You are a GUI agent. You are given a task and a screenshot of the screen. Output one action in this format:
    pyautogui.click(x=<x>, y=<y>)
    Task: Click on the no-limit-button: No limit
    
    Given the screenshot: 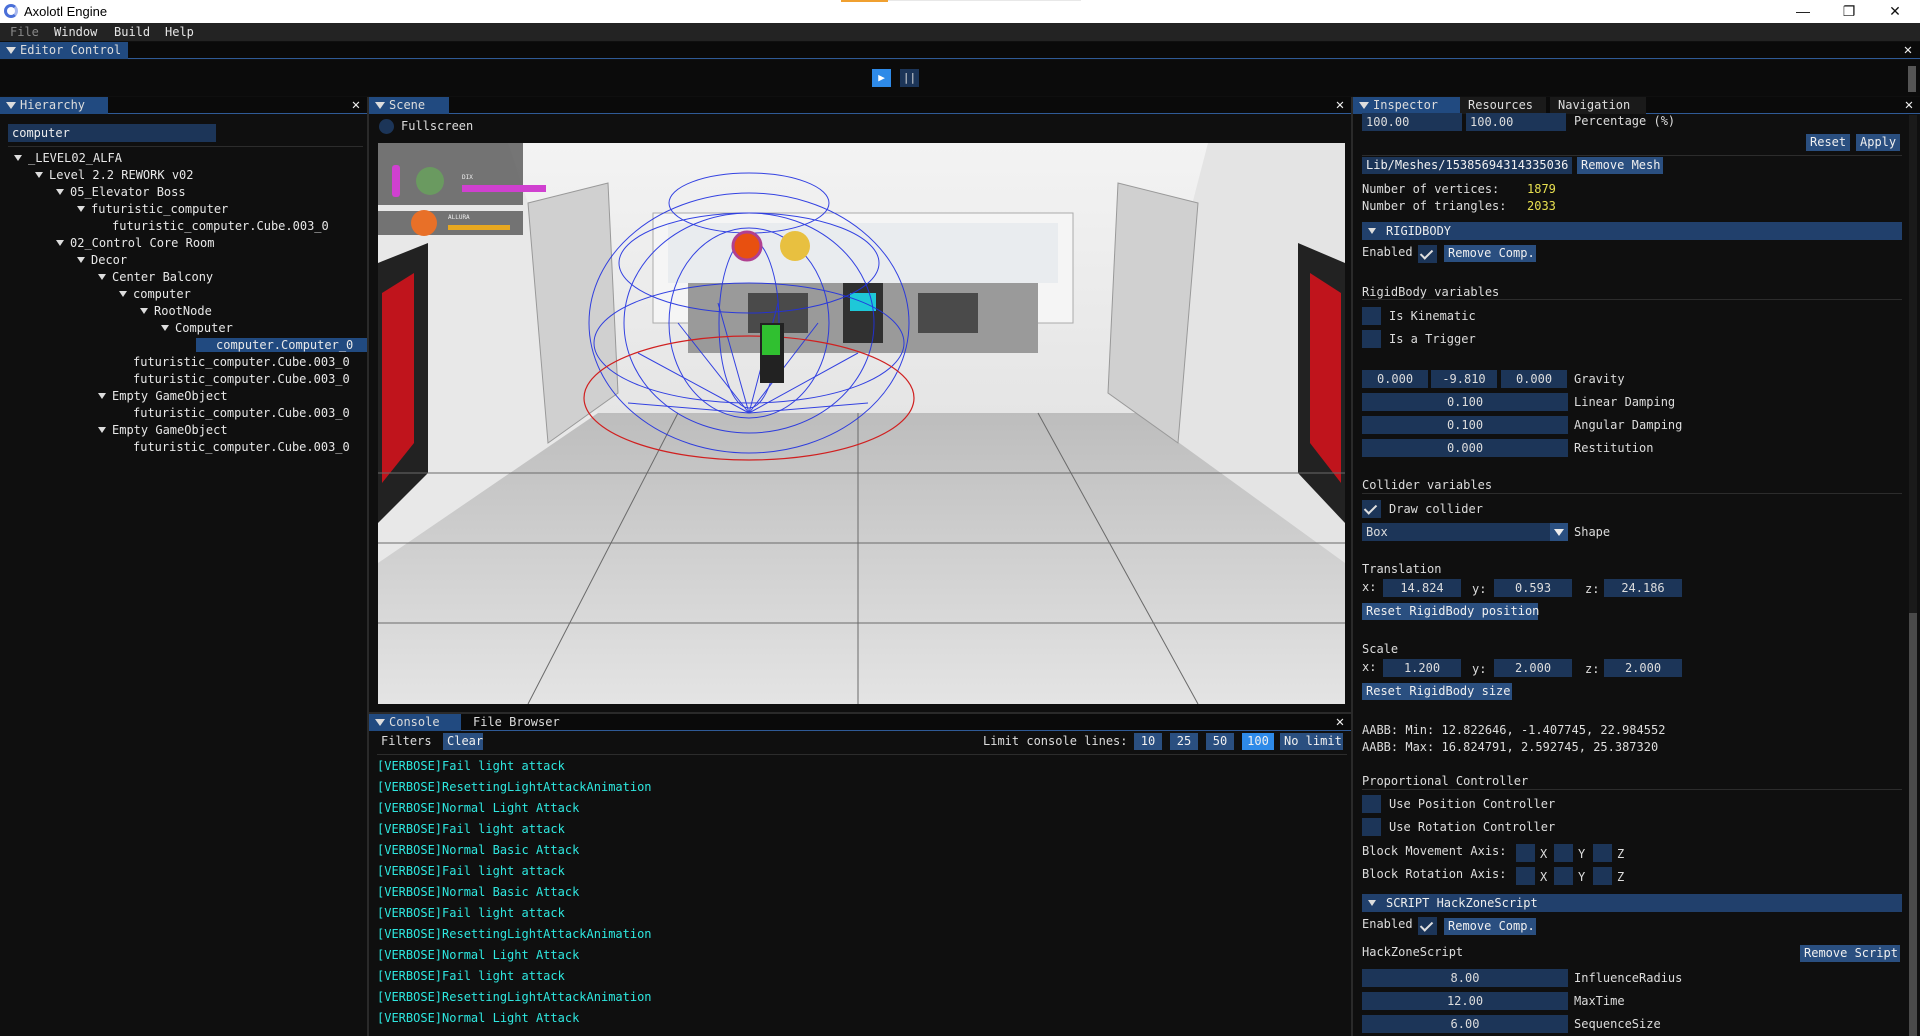 What is the action you would take?
    pyautogui.click(x=1311, y=741)
    